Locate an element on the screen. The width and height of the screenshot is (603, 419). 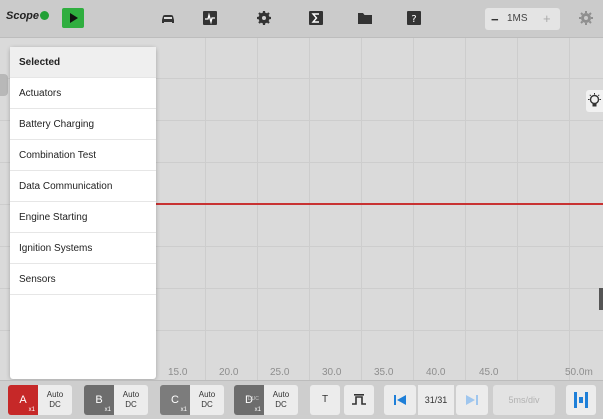
channel-d-tag: DUC Dx1 is located at coordinates (249, 400).